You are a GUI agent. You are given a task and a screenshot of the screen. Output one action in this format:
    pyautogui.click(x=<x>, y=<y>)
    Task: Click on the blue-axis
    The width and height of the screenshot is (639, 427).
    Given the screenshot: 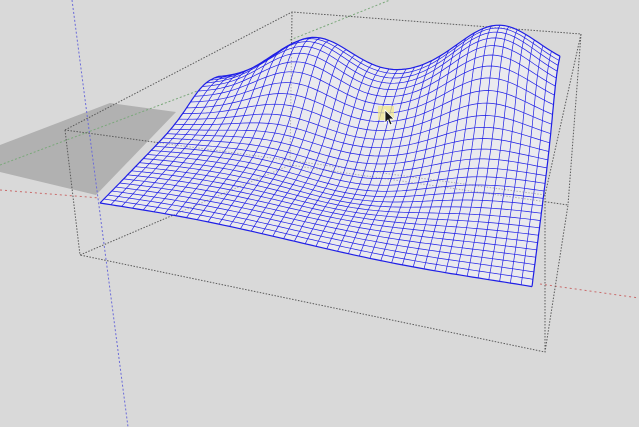 What is the action you would take?
    pyautogui.click(x=100, y=213)
    